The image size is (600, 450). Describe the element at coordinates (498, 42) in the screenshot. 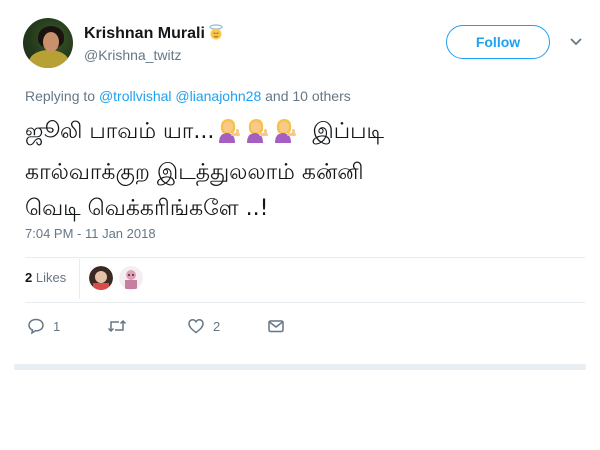

I see `follow-button: Follow` at that location.